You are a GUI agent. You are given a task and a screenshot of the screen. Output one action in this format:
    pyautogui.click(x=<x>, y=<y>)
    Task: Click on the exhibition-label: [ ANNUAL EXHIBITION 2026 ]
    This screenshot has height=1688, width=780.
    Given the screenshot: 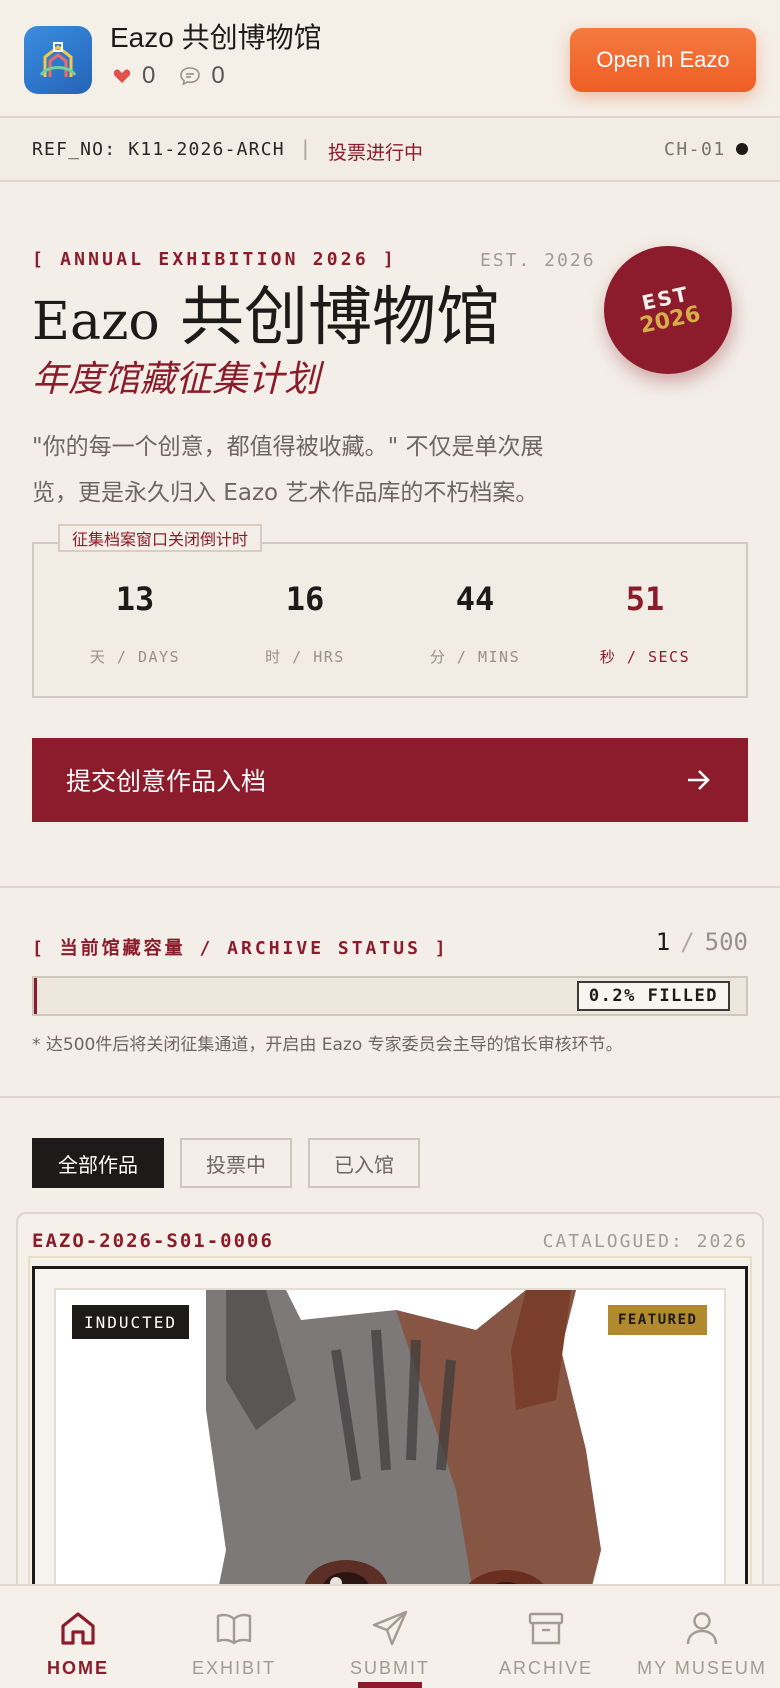 What is the action you would take?
    pyautogui.click(x=214, y=259)
    